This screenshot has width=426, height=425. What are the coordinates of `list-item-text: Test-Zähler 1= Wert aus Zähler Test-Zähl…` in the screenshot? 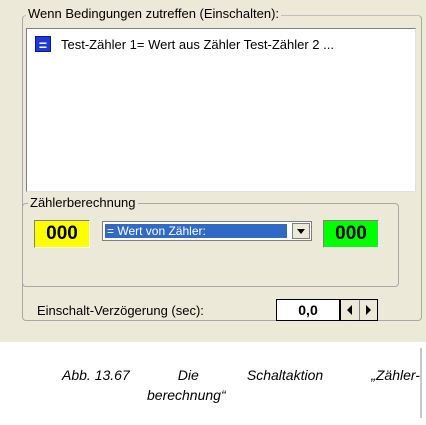 It's located at (197, 44).